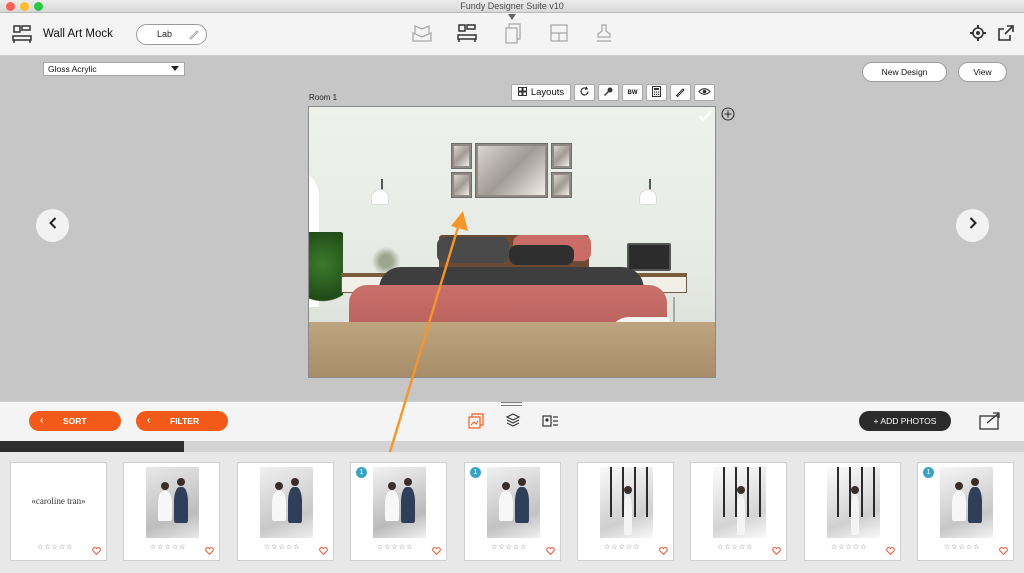  What do you see at coordinates (705, 118) in the screenshot?
I see `checkmark-icon` at bounding box center [705, 118].